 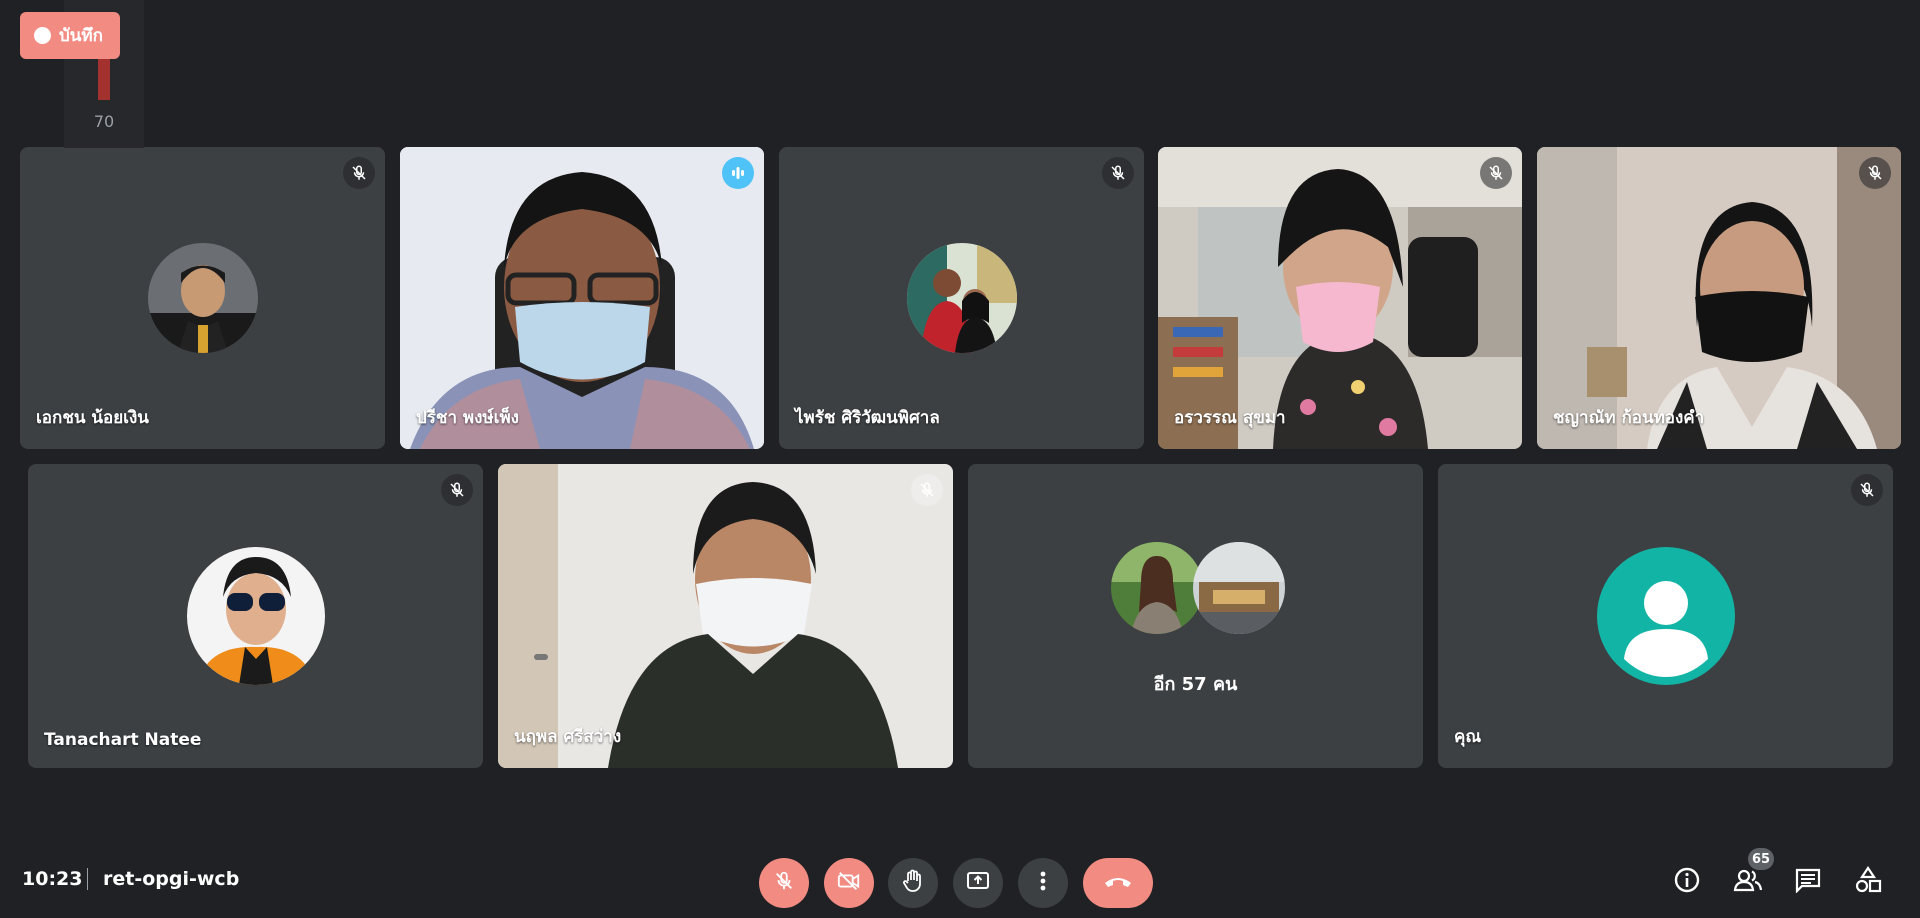 I want to click on participant-tile: ไพรัช ศิริวัฒนพิศาล, so click(x=961, y=298).